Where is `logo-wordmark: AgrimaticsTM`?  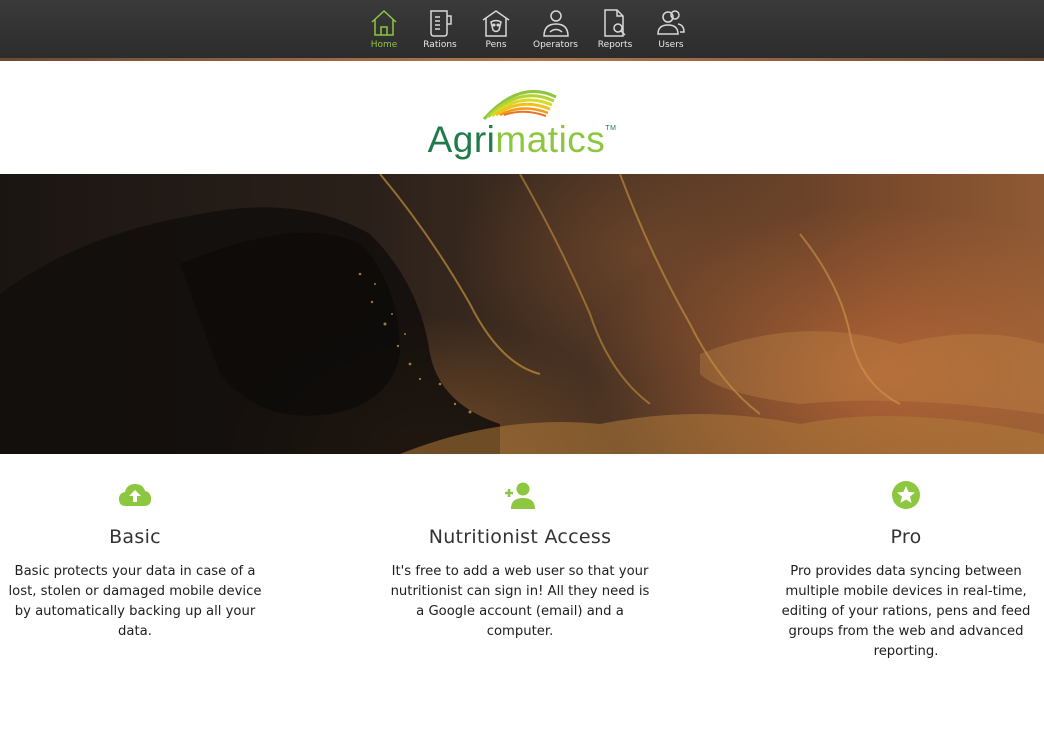 logo-wordmark: AgrimaticsTM is located at coordinates (522, 140).